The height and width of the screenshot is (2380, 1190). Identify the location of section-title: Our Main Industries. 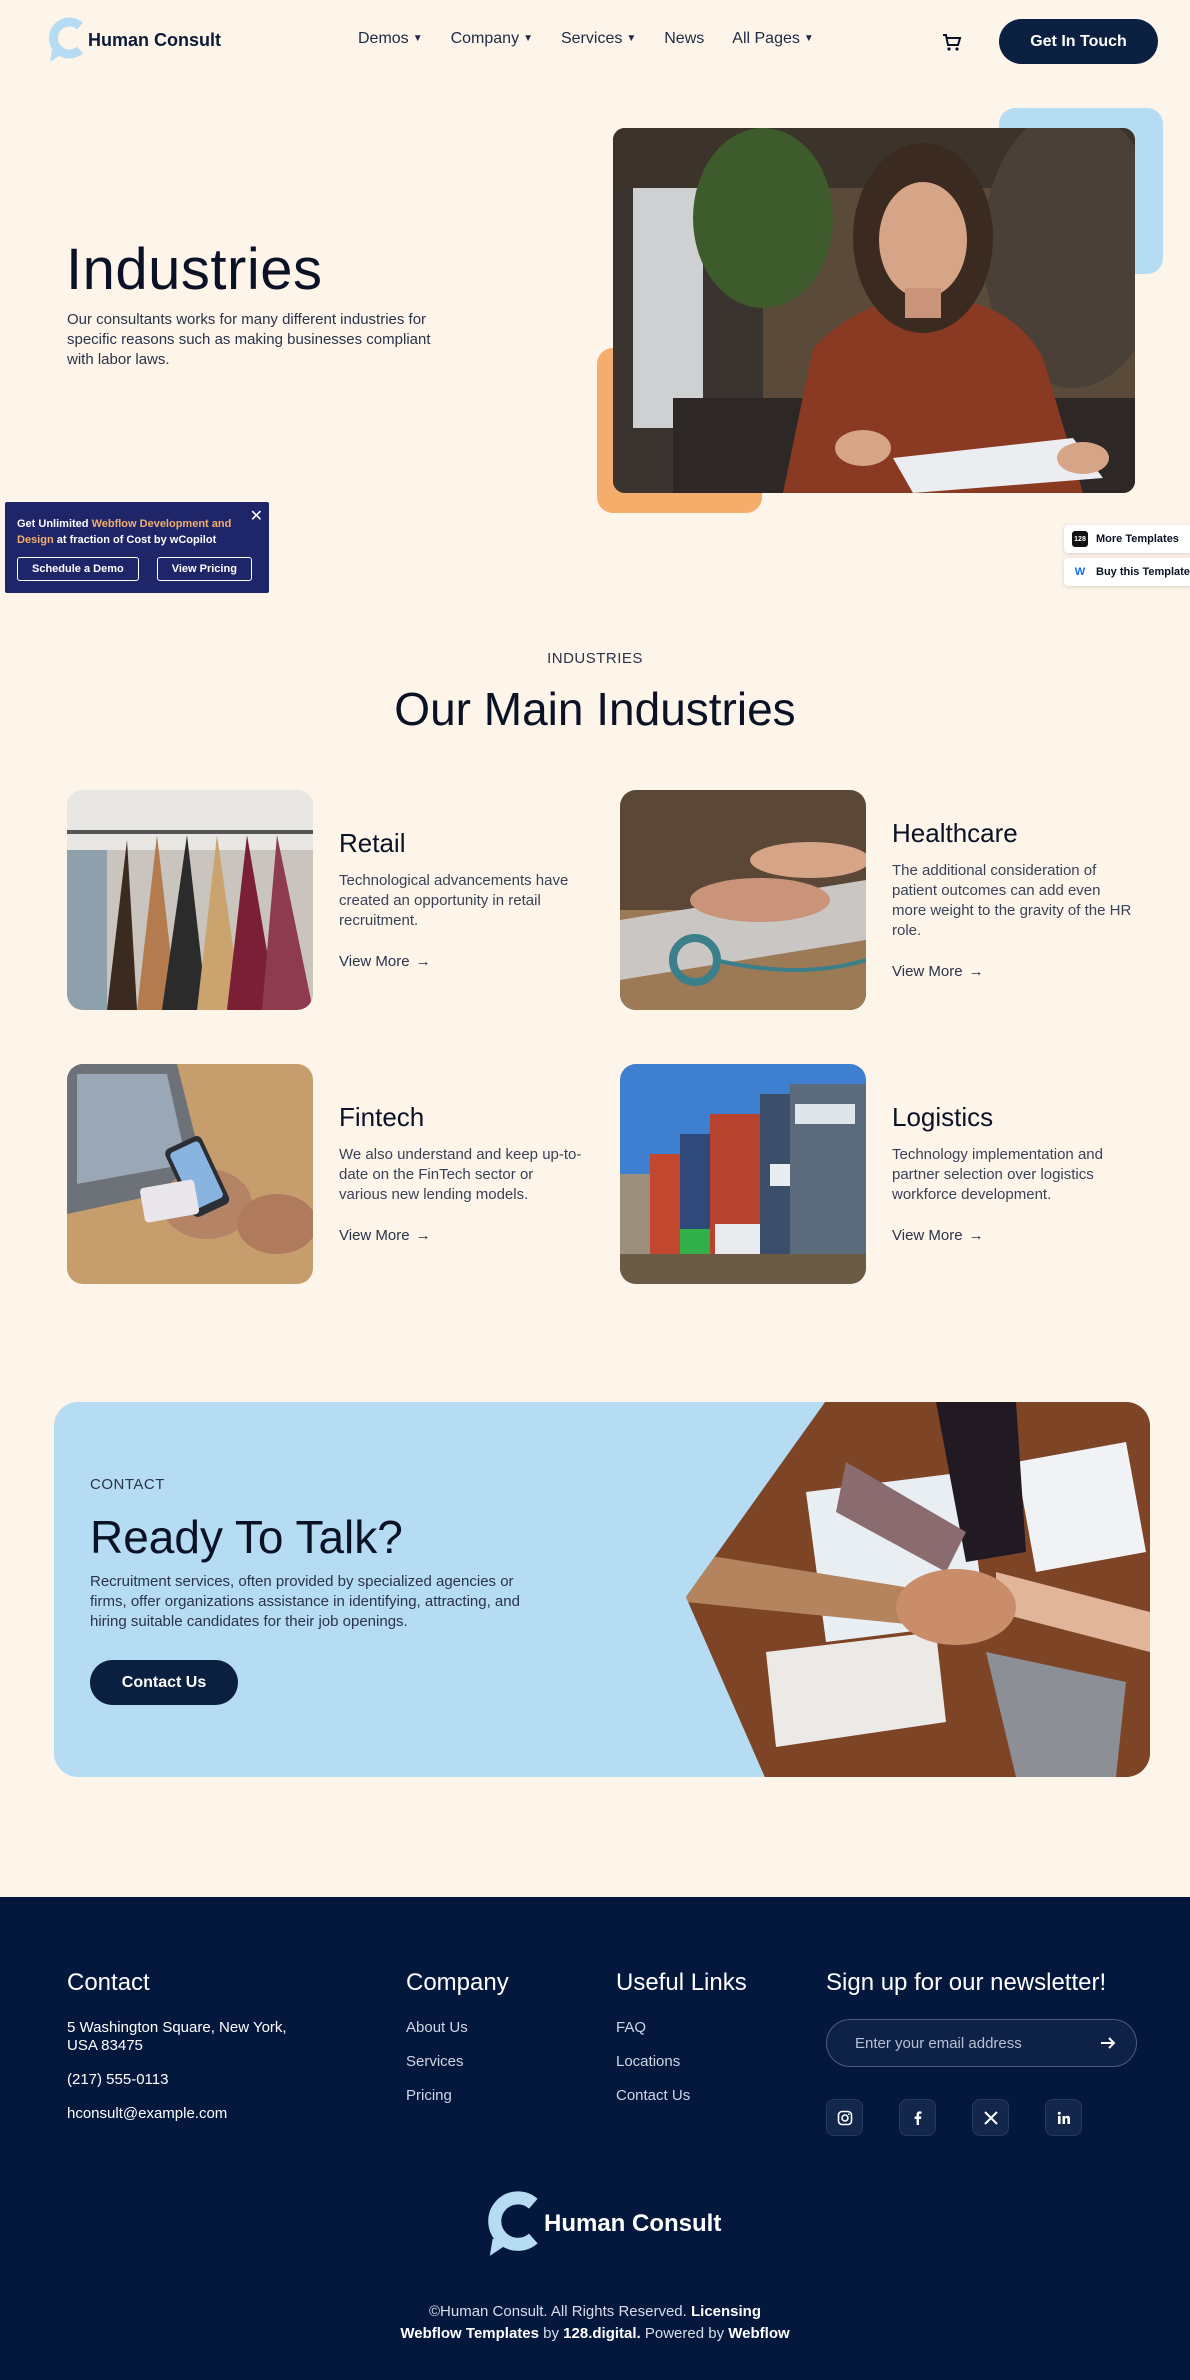
(595, 709).